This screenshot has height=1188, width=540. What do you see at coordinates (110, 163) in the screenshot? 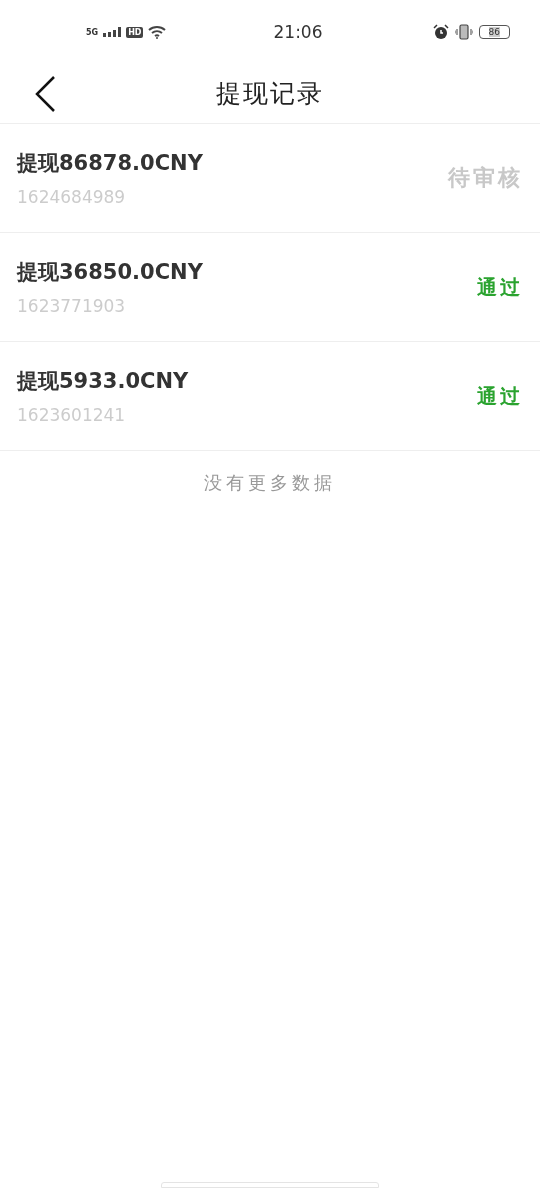
I see `record-title: 提现86878.0CNY` at bounding box center [110, 163].